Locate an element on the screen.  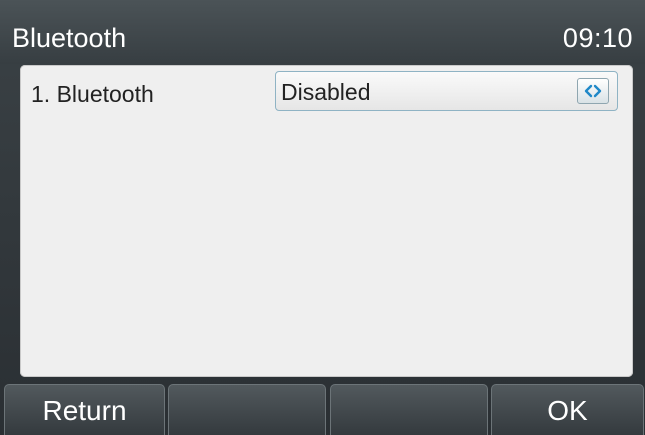
ok-softkey: OK is located at coordinates (567, 409).